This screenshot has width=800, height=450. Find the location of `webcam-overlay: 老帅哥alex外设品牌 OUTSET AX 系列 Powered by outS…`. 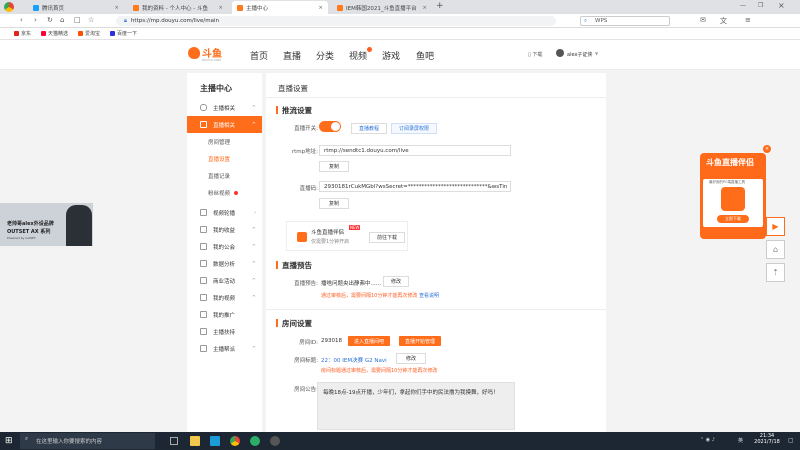

webcam-overlay: 老帅哥alex外设品牌 OUTSET AX 系列 Powered by outS… is located at coordinates (46, 224).